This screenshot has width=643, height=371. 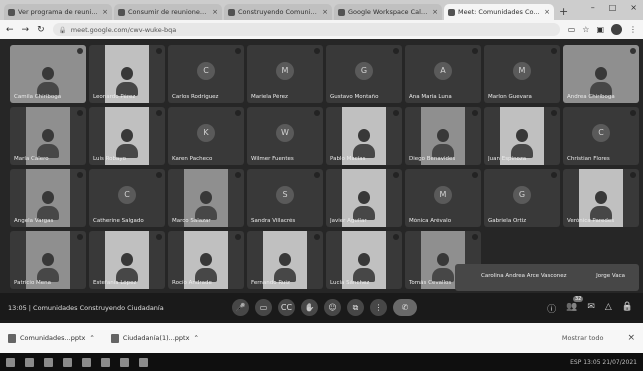 What do you see at coordinates (451, 12) in the screenshot?
I see `meet-favicon-icon` at bounding box center [451, 12].